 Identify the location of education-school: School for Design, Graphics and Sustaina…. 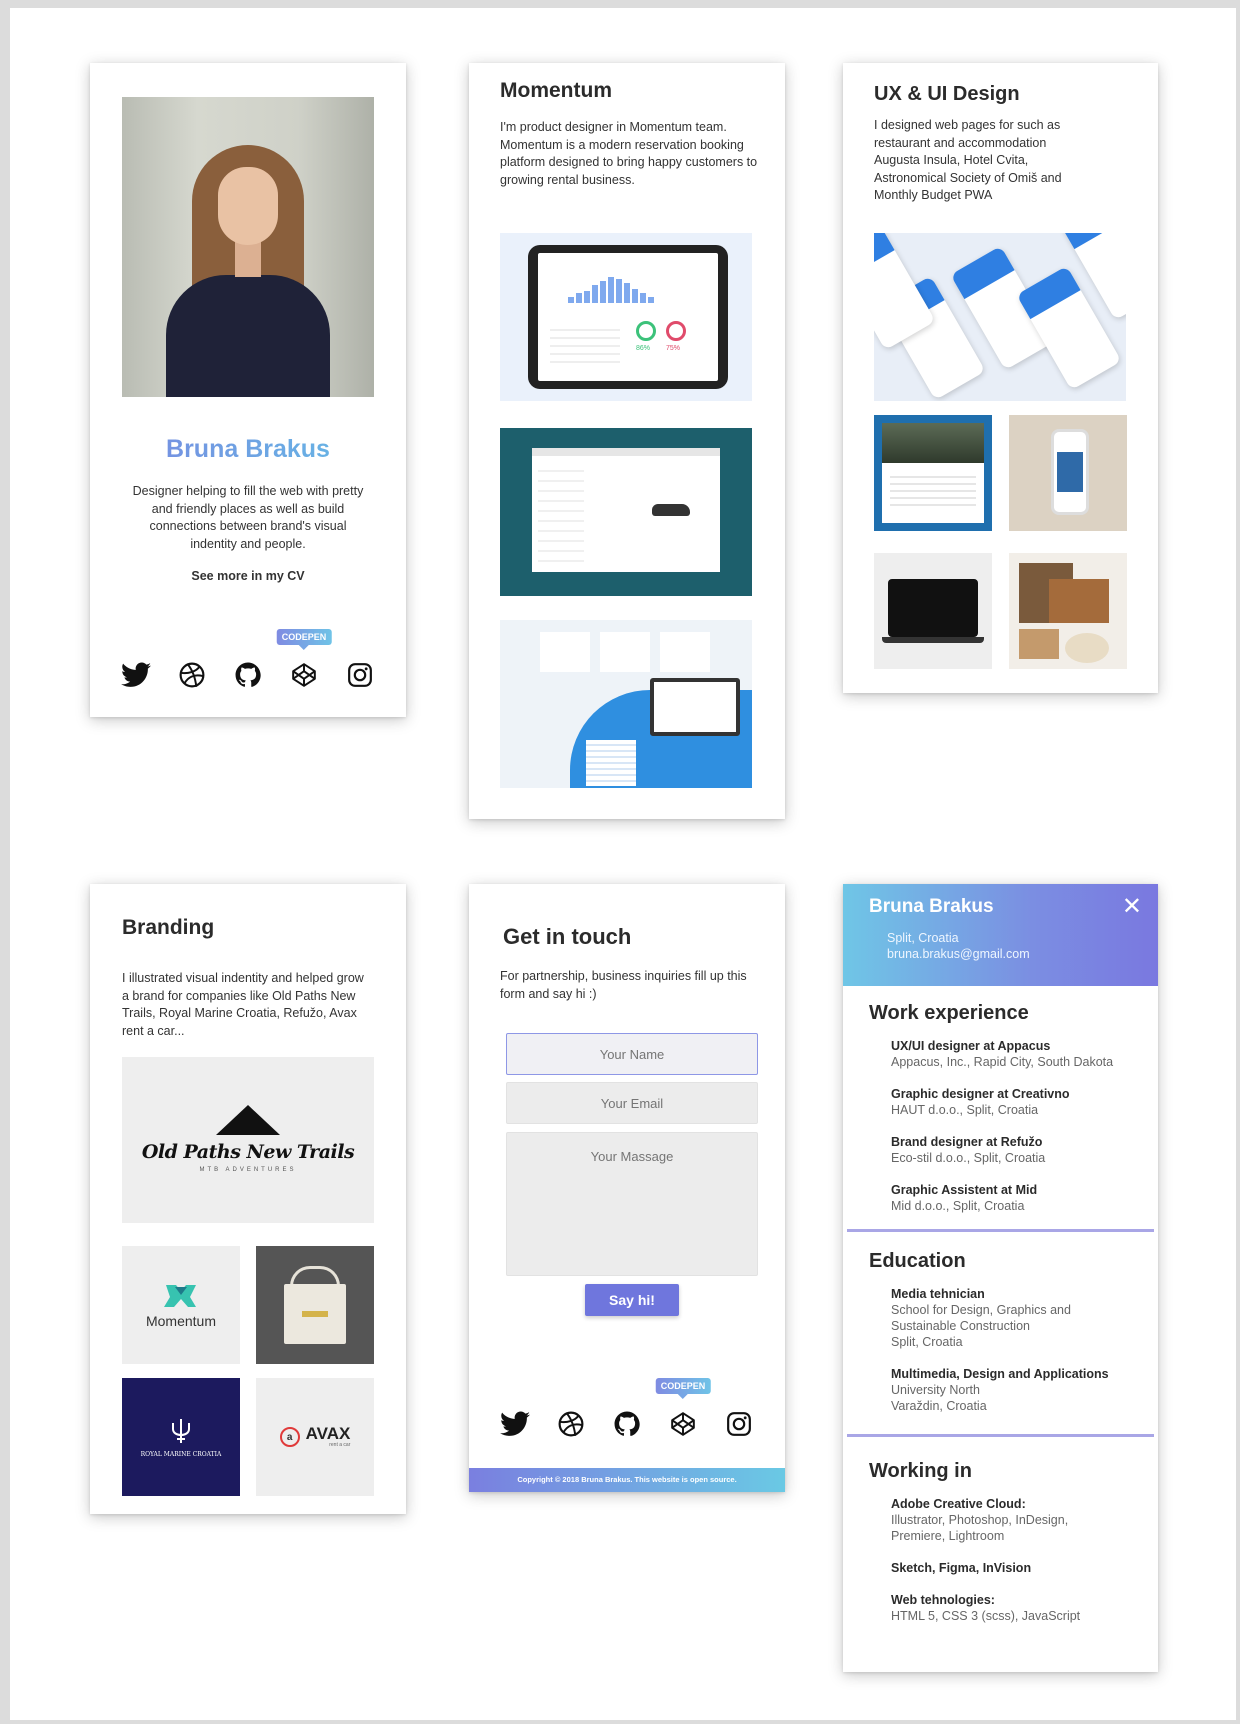
(981, 1318).